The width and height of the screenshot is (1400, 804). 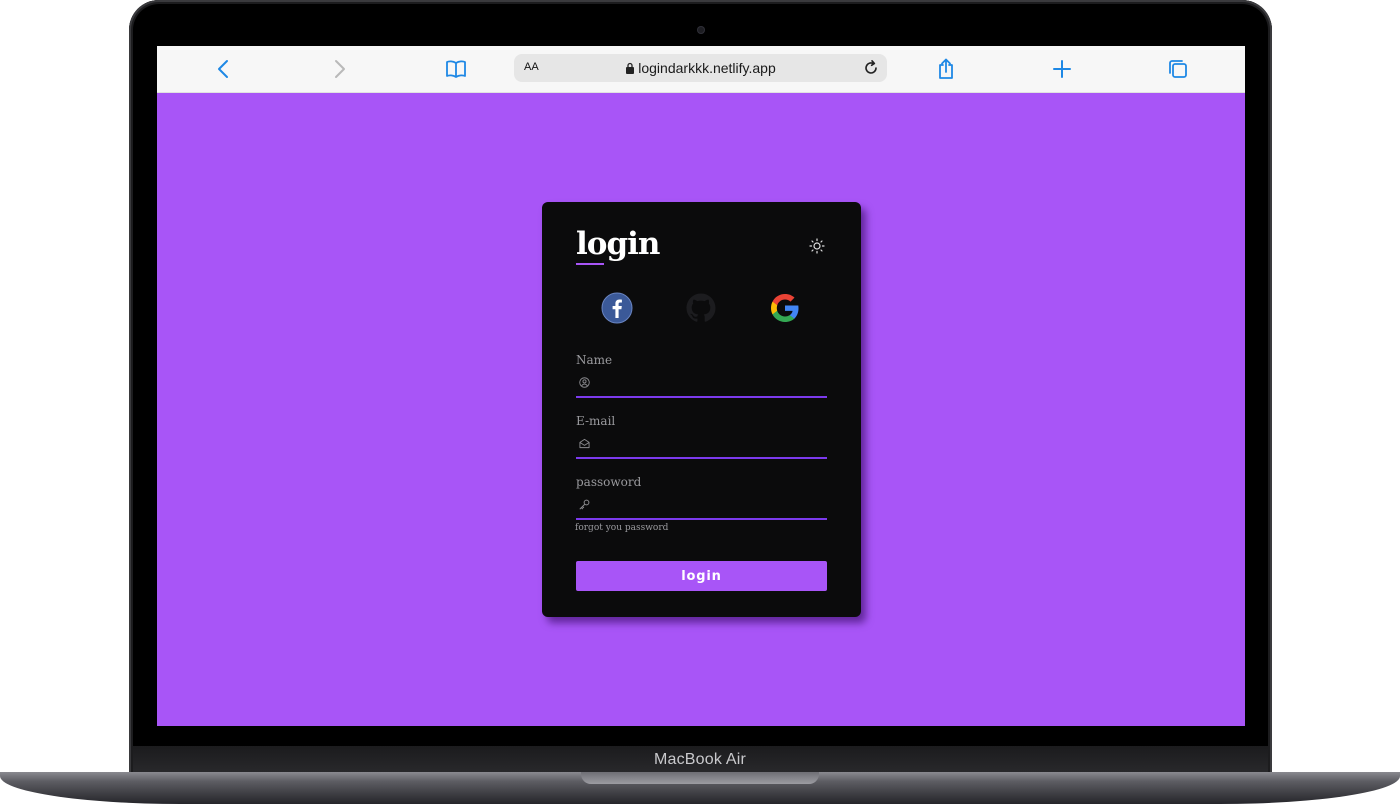 What do you see at coordinates (701, 308) in the screenshot?
I see `github-icon` at bounding box center [701, 308].